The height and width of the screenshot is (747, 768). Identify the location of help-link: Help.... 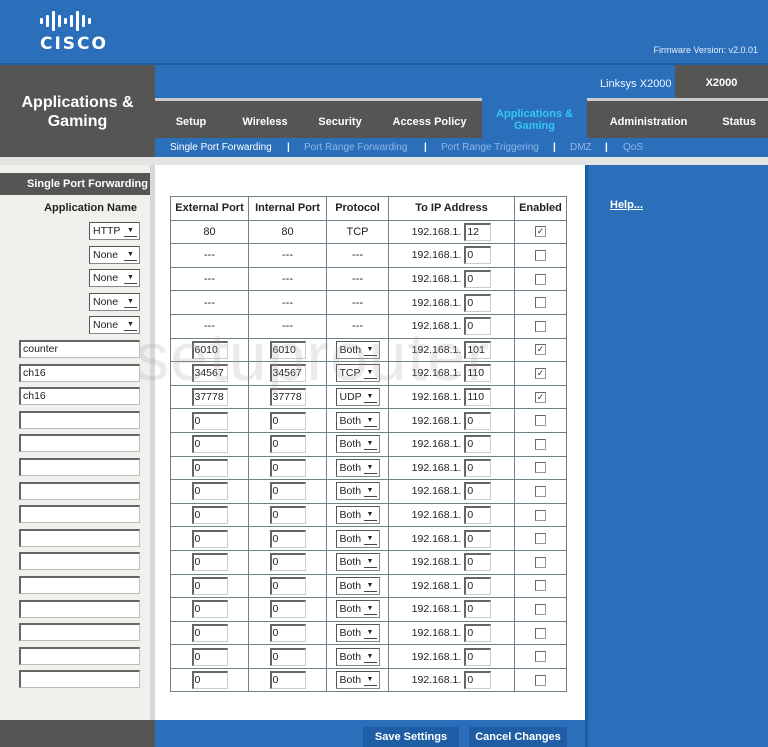
(626, 205).